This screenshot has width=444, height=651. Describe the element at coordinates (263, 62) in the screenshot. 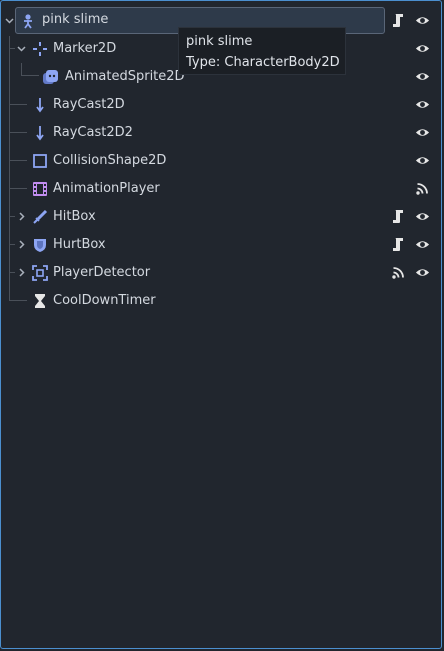

I see `tooltip-node-type: Type: CharacterBody2D` at that location.